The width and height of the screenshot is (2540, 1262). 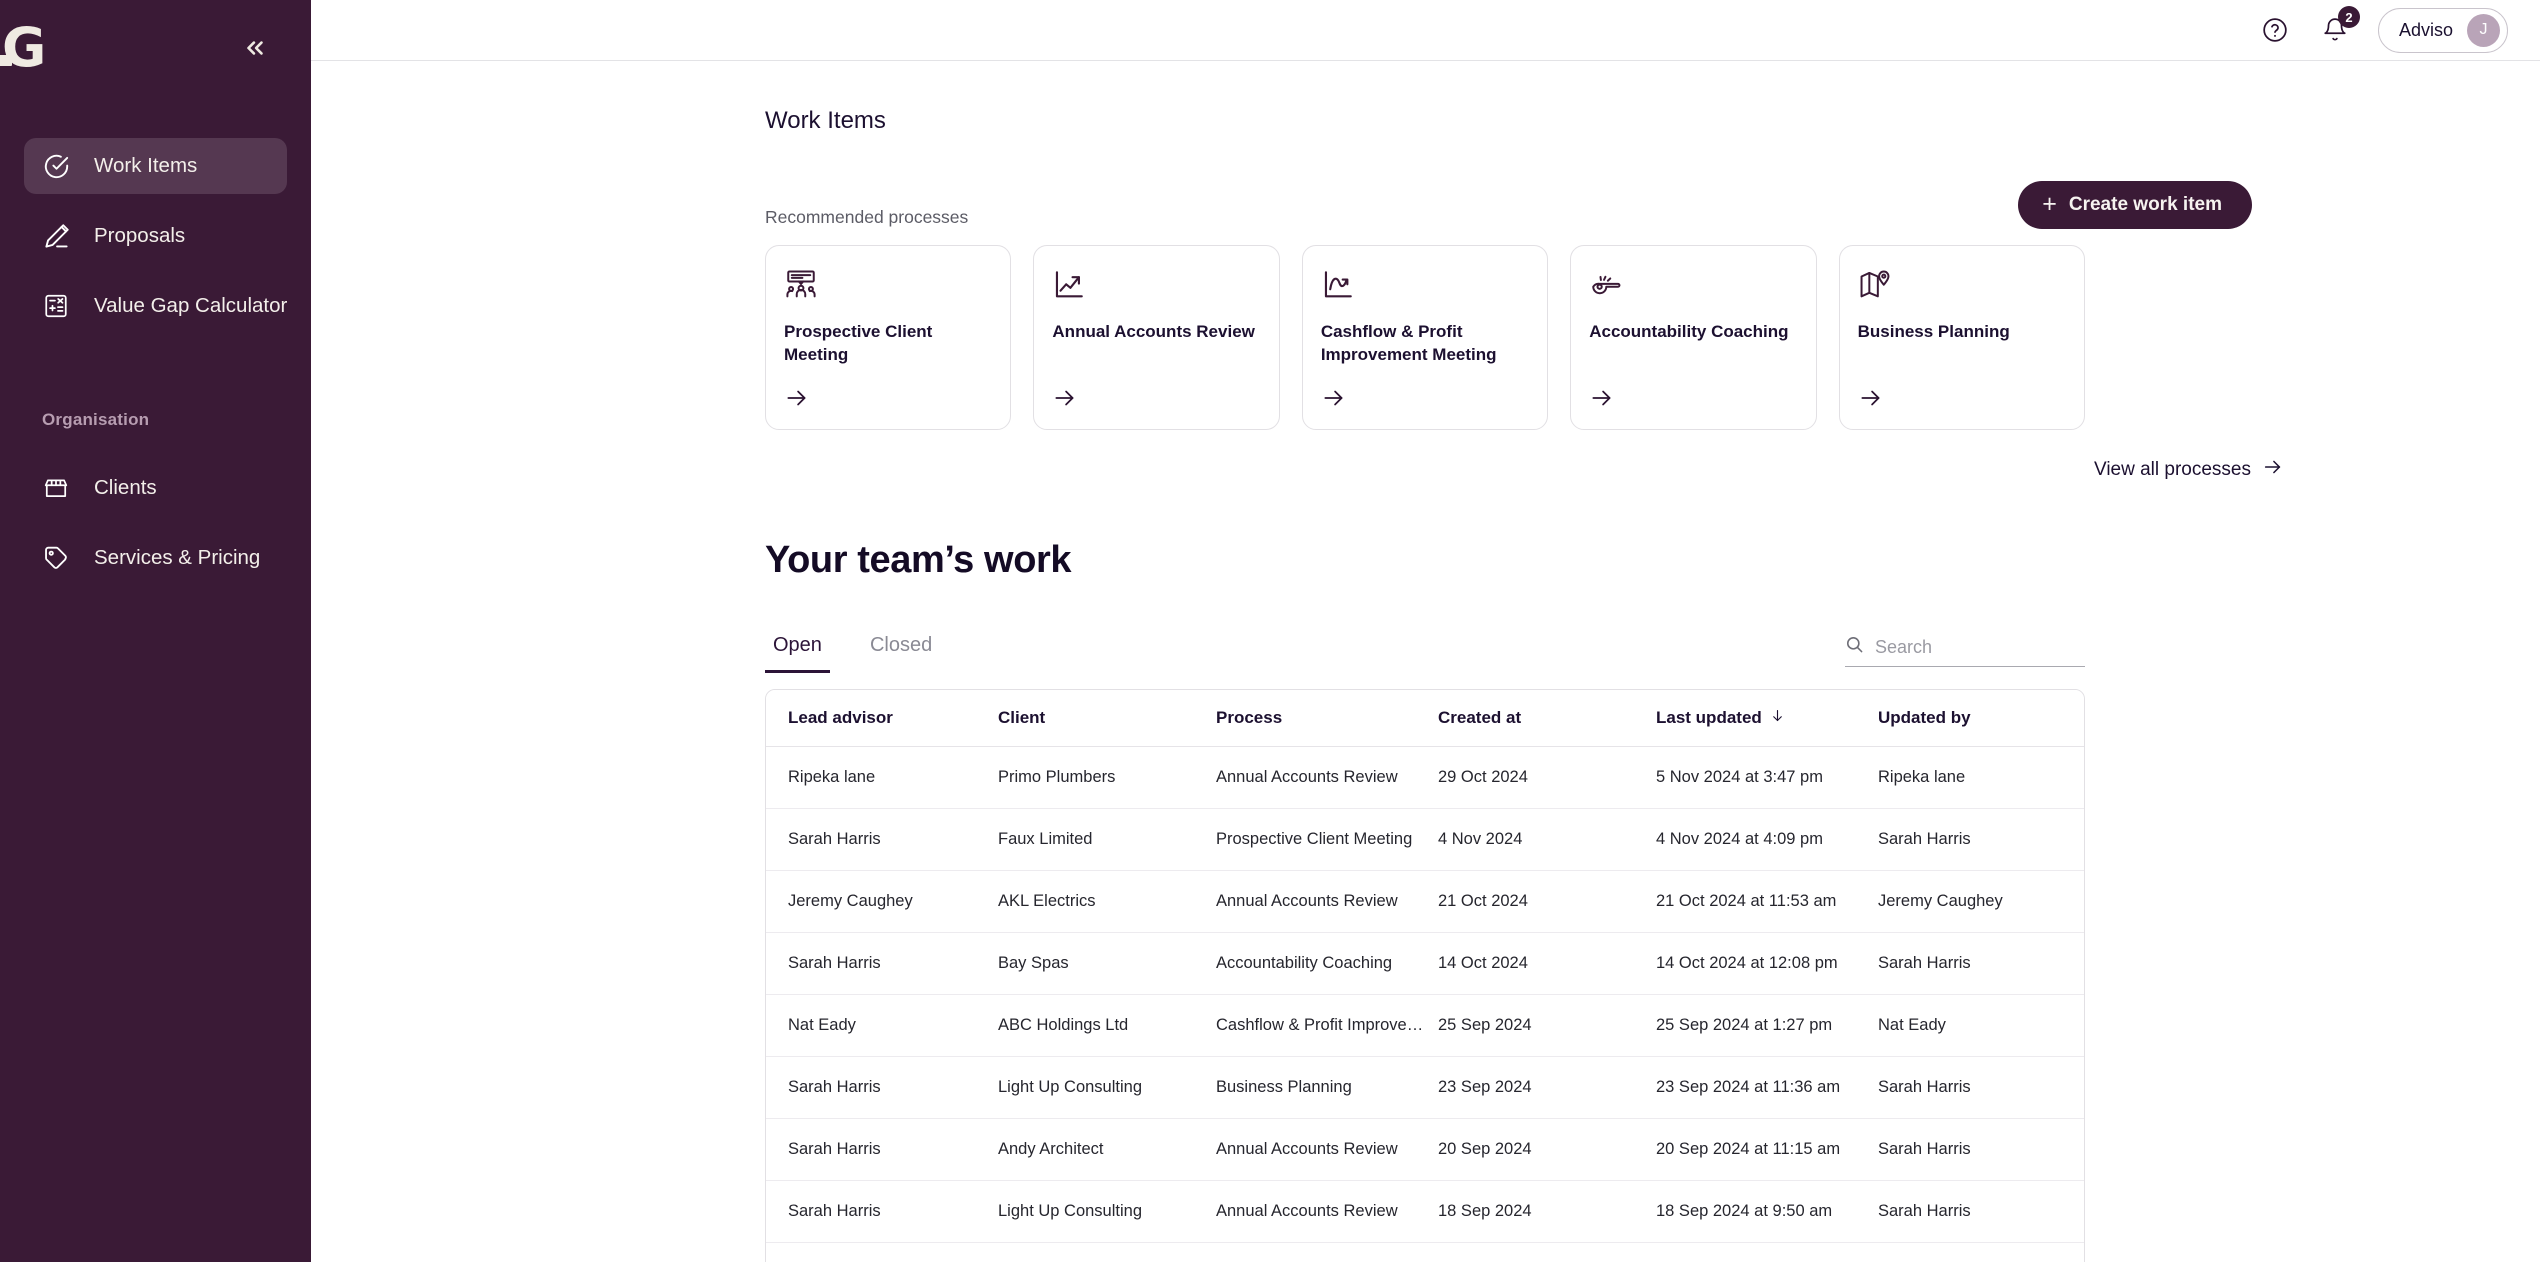 I want to click on cell-process: Accountability Coaching, so click(x=1327, y=963).